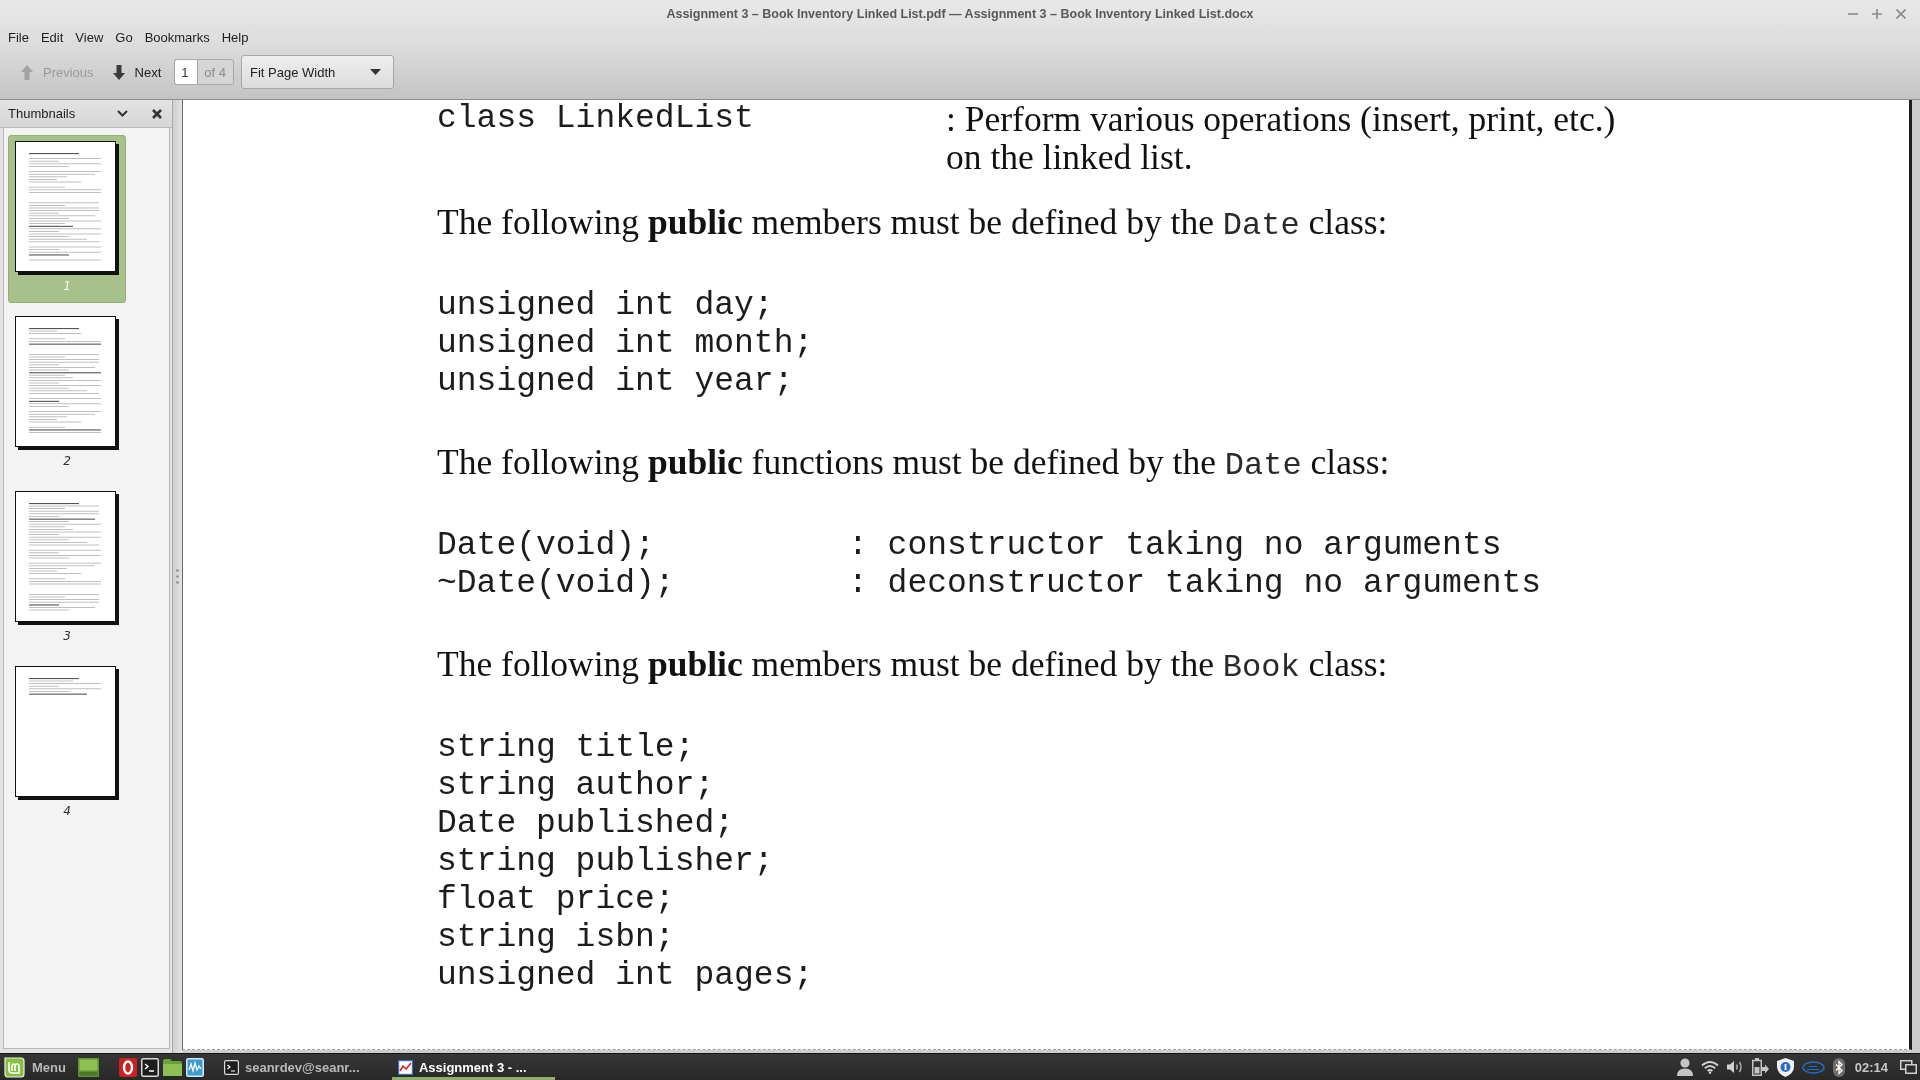 The width and height of the screenshot is (1920, 1080). Describe the element at coordinates (215, 72) in the screenshot. I see `page-count-label: of 4` at that location.